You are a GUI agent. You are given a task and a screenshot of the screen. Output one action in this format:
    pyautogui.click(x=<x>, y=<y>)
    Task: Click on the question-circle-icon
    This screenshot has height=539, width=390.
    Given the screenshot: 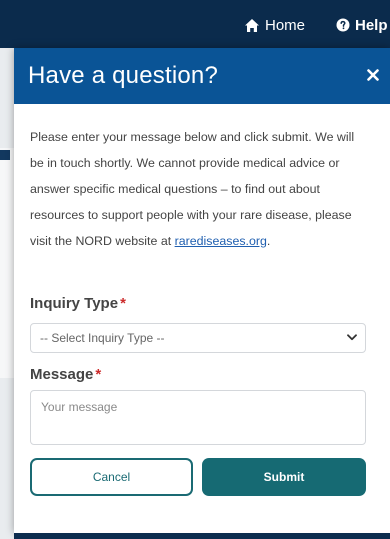 What is the action you would take?
    pyautogui.click(x=343, y=25)
    